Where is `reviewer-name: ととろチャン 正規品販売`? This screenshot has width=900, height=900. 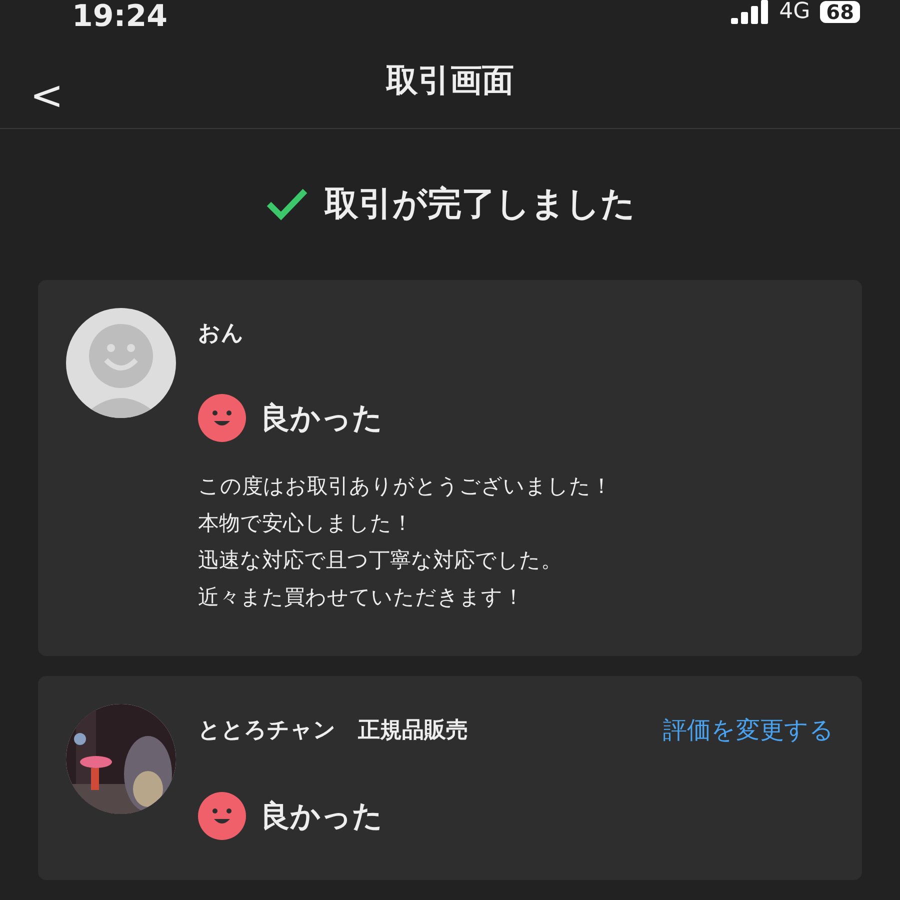 reviewer-name: ととろチャン 正規品販売 is located at coordinates (333, 731).